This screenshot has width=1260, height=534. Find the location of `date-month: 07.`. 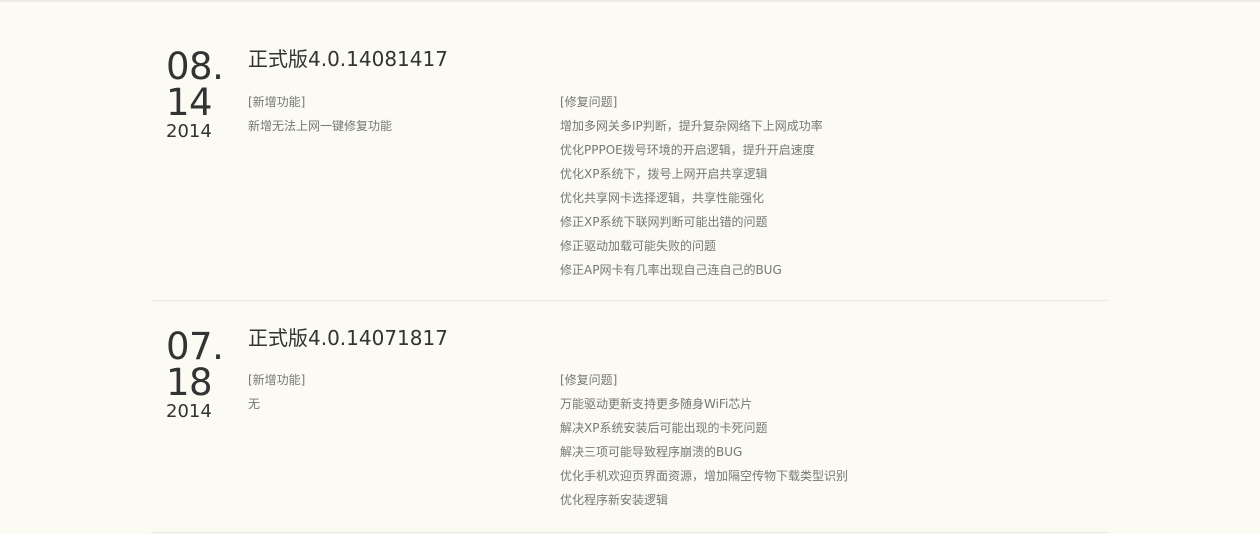

date-month: 07. is located at coordinates (195, 346).